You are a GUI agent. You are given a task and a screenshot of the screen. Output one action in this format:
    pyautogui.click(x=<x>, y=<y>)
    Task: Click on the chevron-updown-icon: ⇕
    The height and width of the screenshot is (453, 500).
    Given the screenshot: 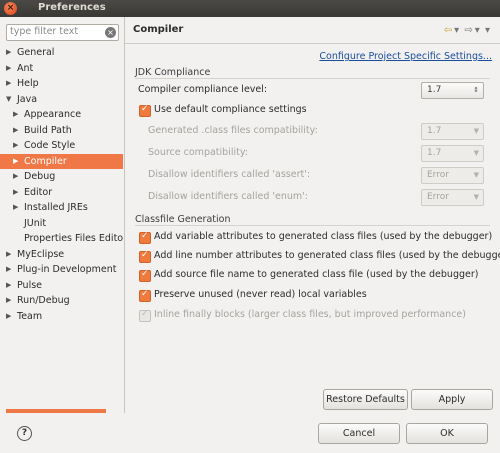 What is the action you would take?
    pyautogui.click(x=476, y=90)
    